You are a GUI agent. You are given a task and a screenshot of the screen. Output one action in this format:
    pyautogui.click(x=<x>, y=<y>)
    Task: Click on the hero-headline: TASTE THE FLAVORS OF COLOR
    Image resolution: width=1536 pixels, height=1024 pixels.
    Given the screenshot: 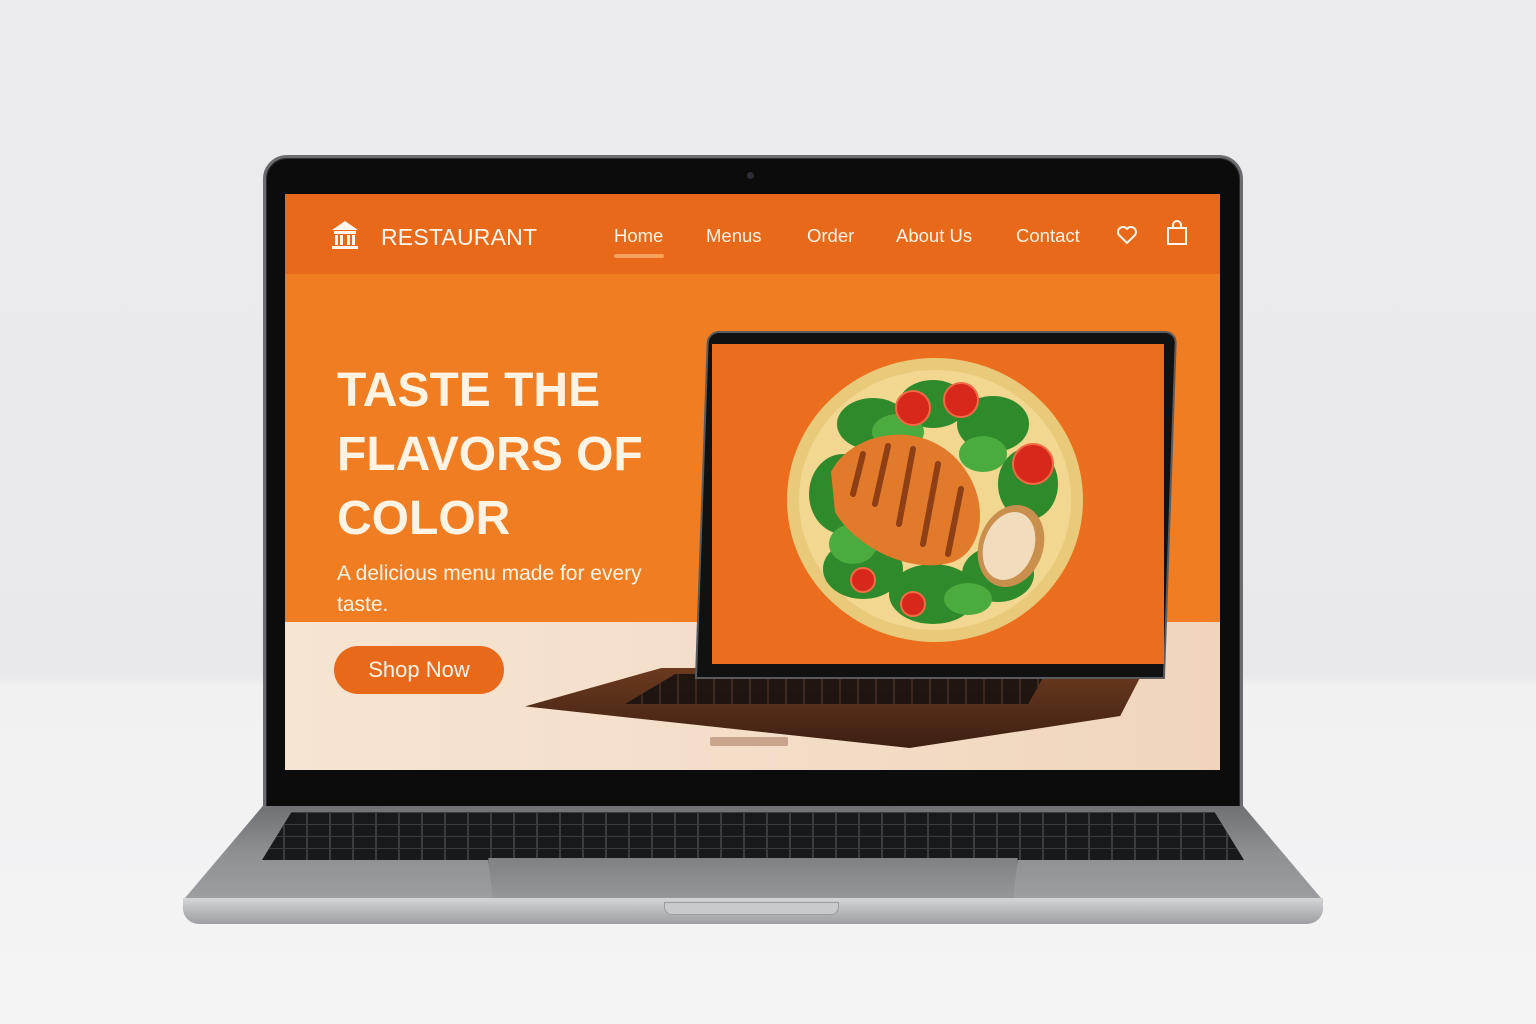 What is the action you would take?
    pyautogui.click(x=490, y=454)
    